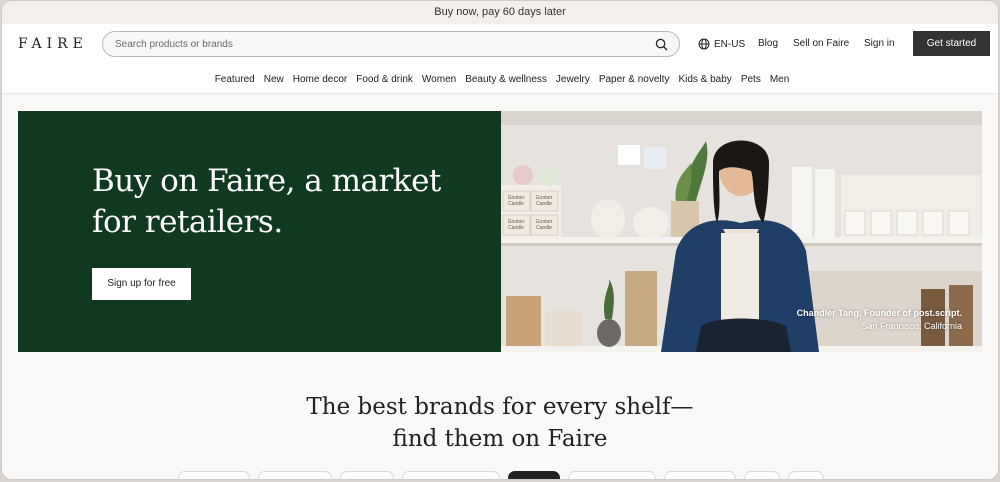 The image size is (1000, 482). I want to click on category-chips, so click(500, 475).